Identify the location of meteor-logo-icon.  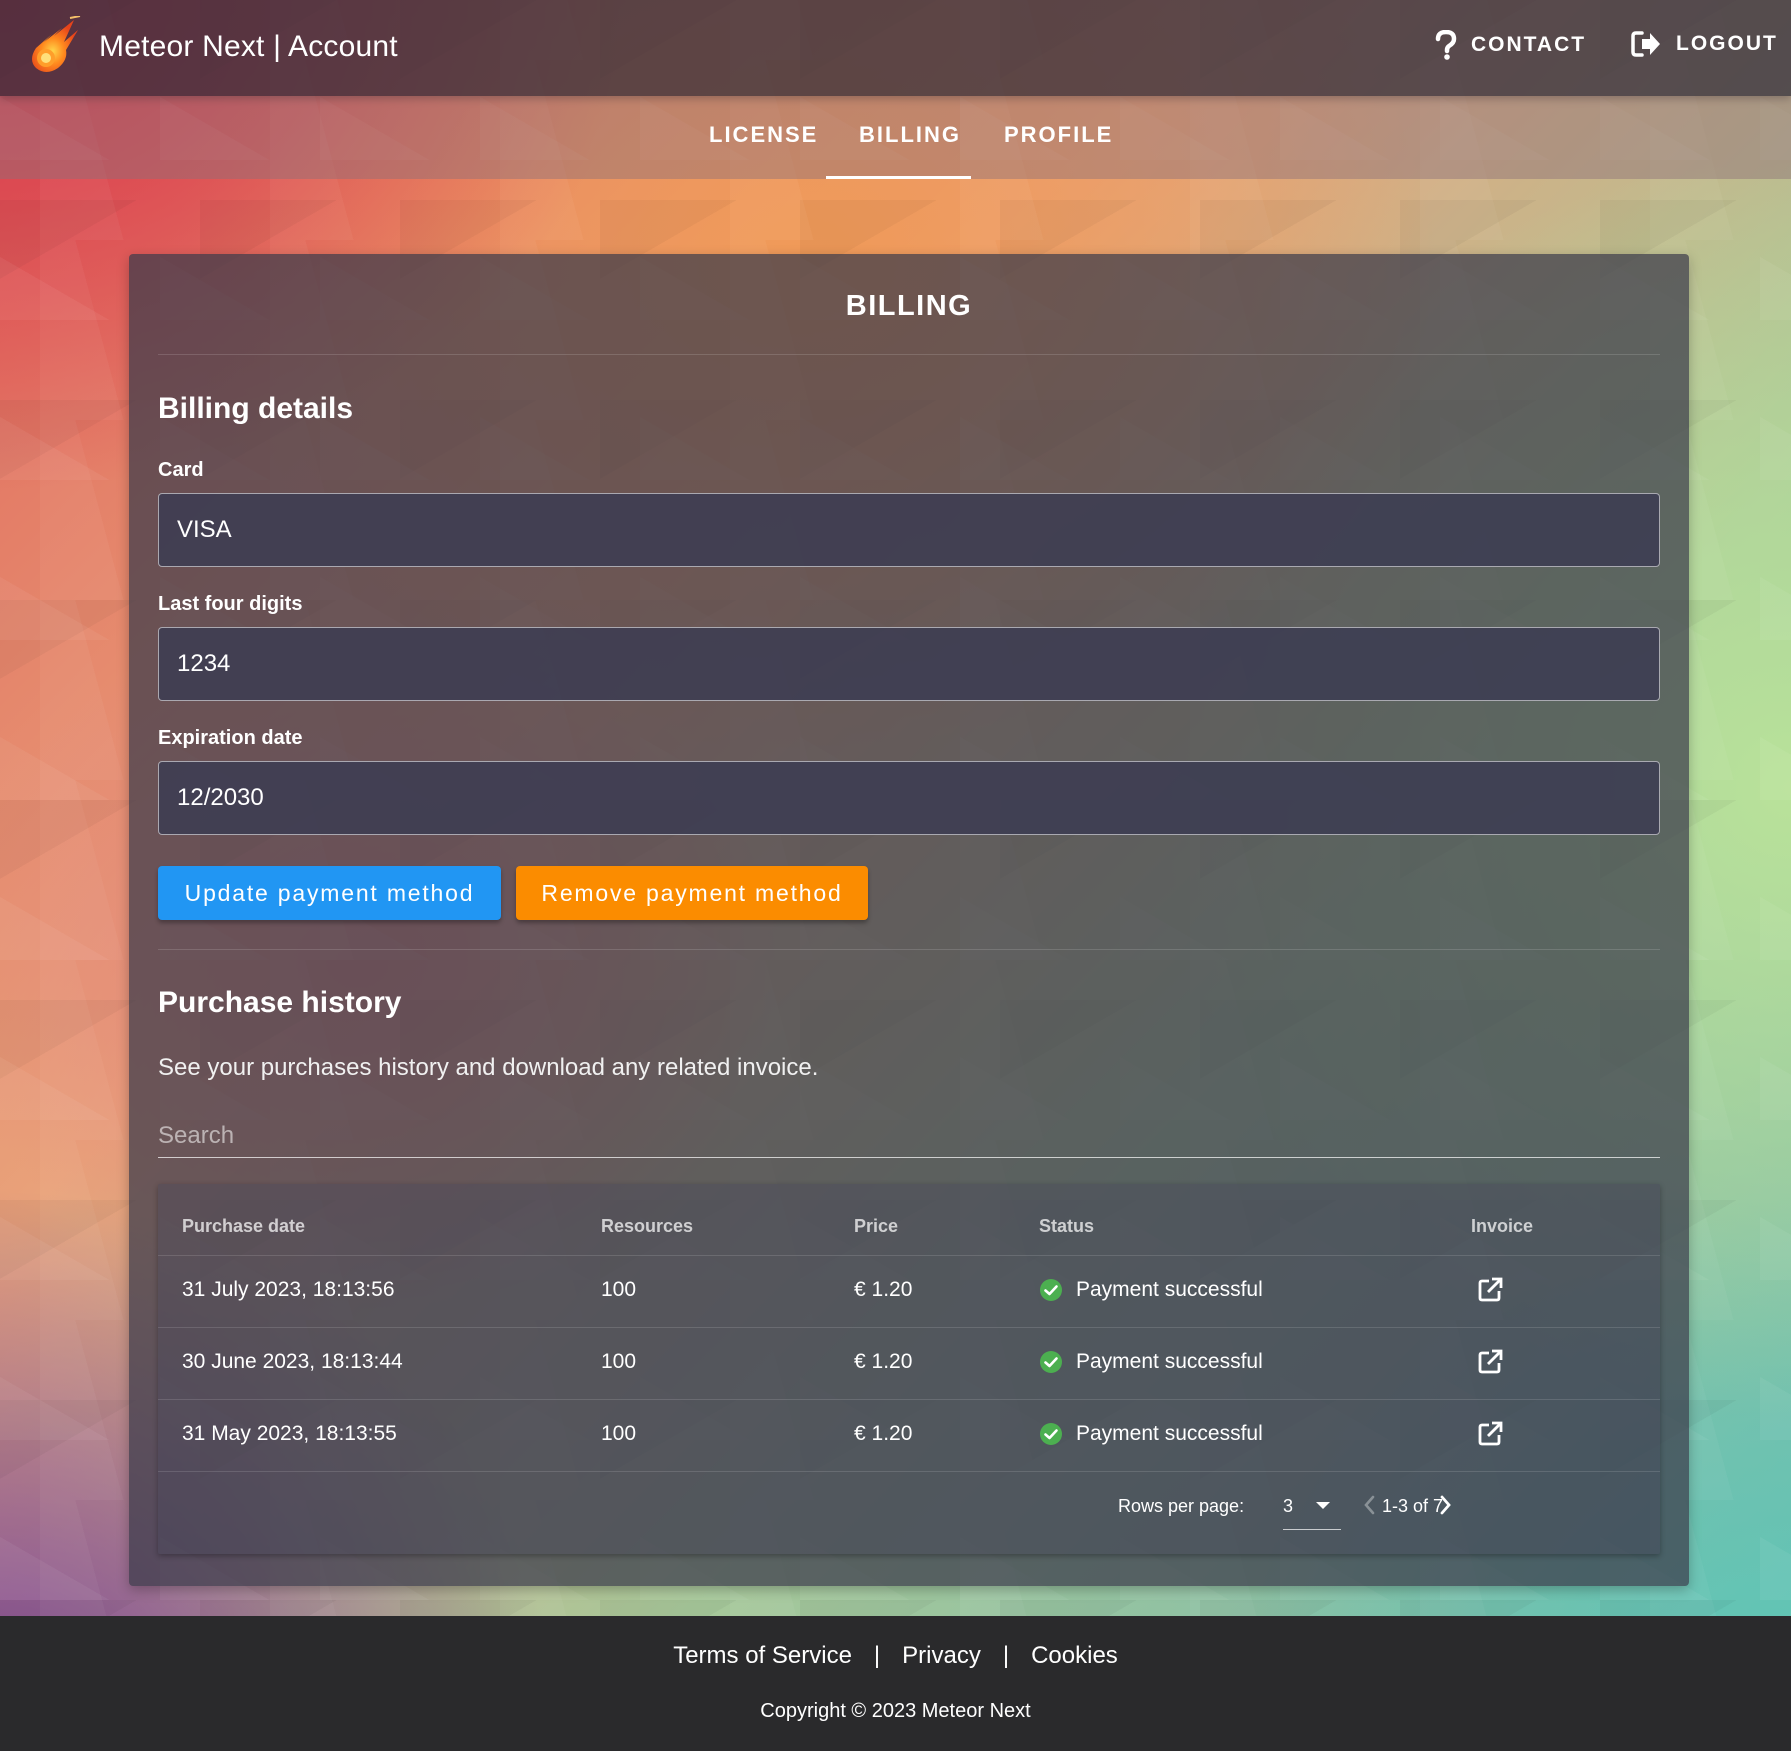
(56, 44).